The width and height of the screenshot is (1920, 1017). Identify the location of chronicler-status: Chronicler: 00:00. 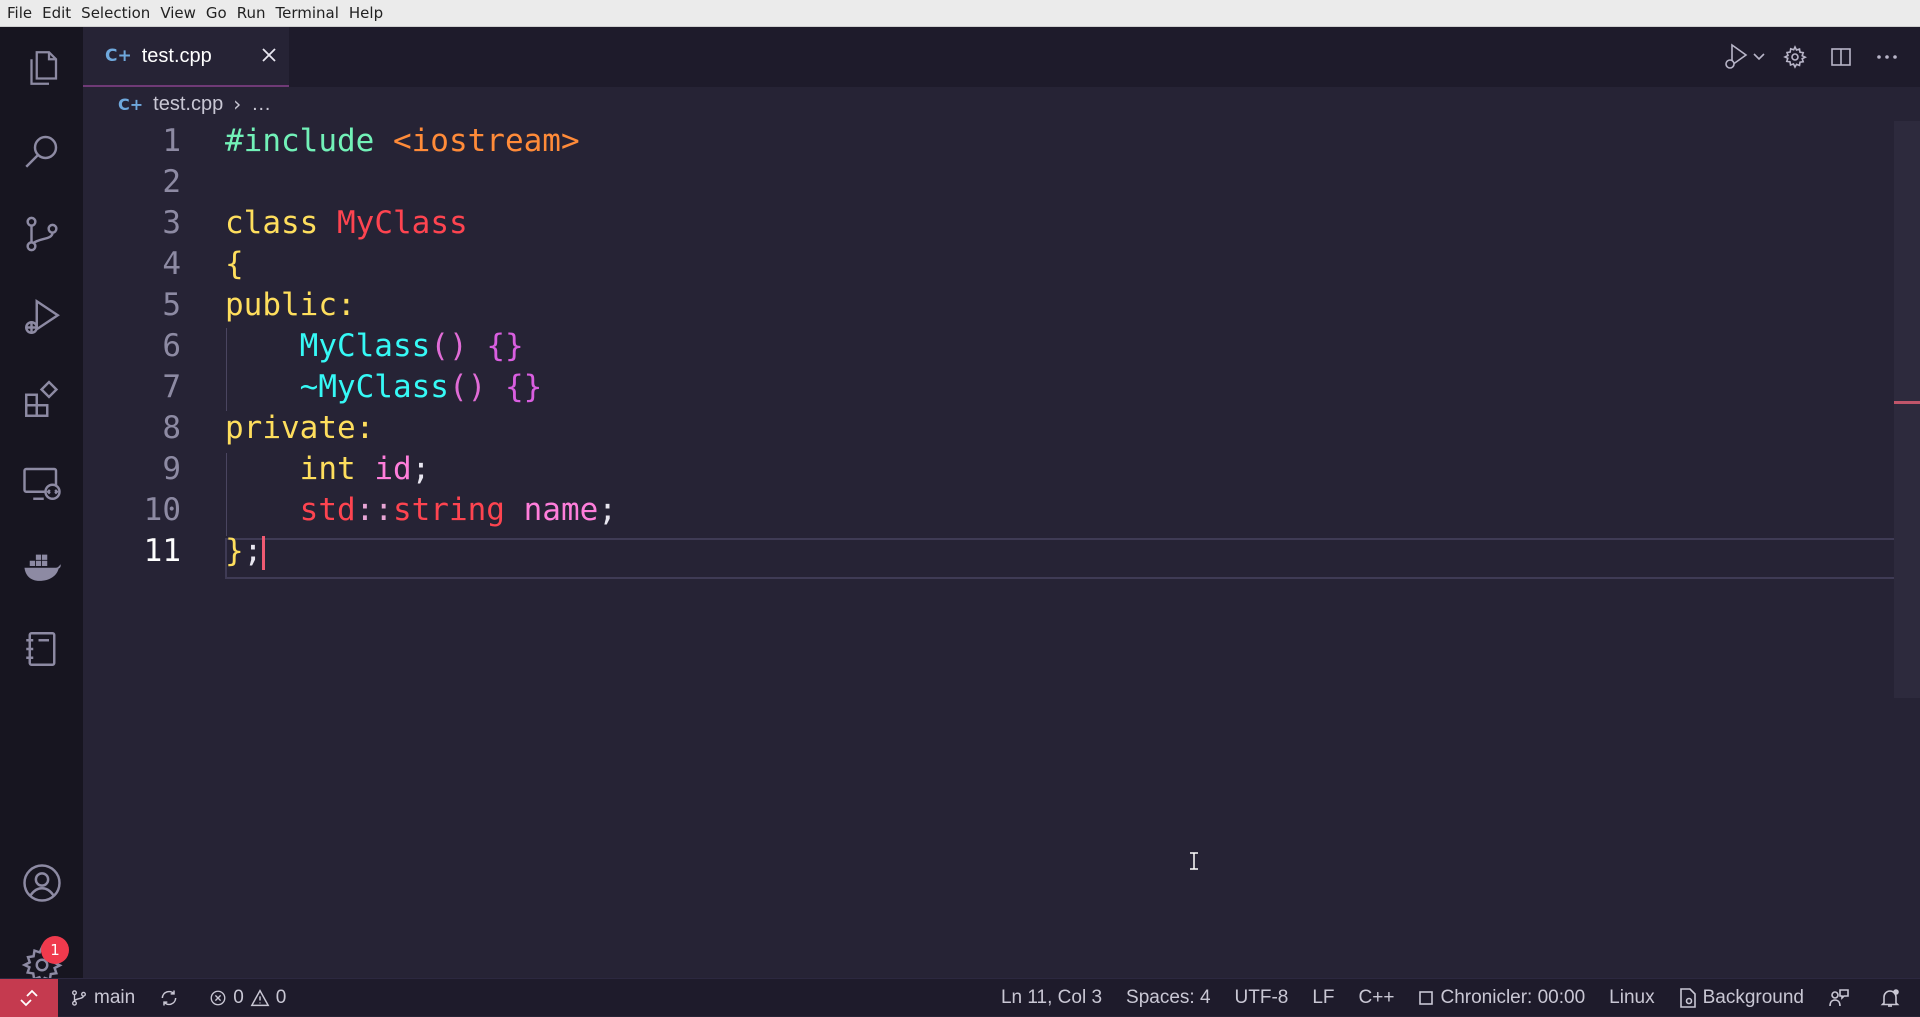
(1501, 998).